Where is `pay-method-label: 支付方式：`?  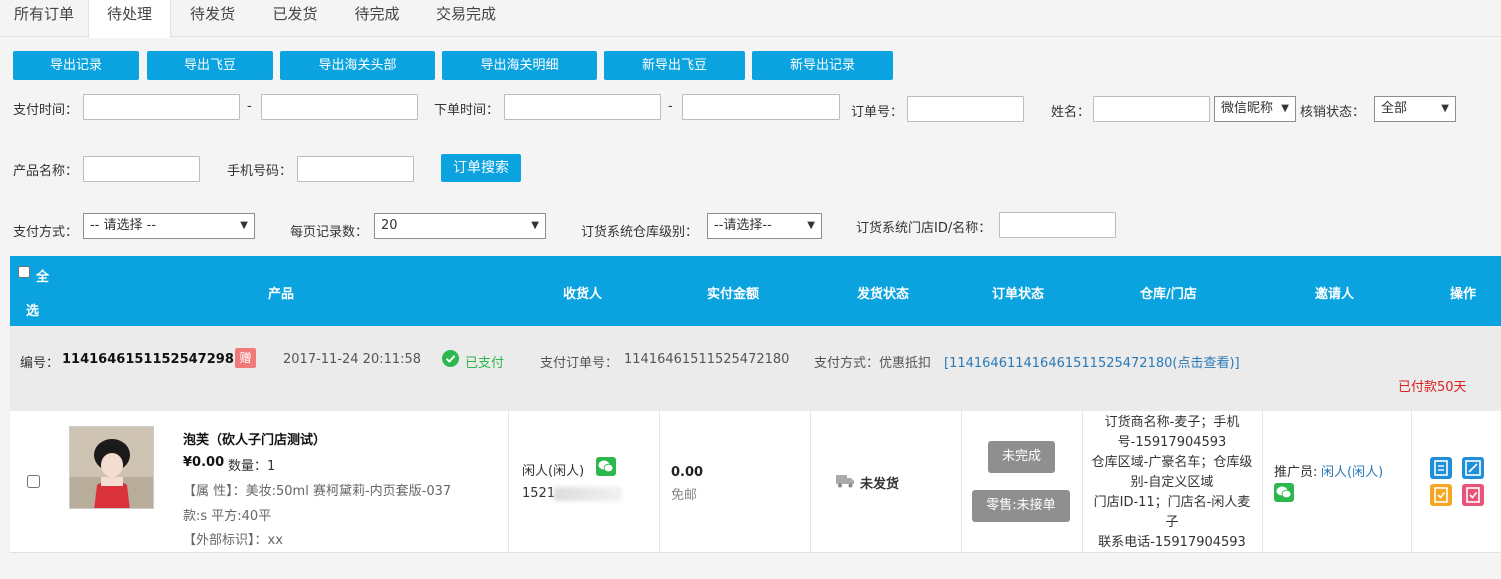
pay-method-label: 支付方式： is located at coordinates (46, 232).